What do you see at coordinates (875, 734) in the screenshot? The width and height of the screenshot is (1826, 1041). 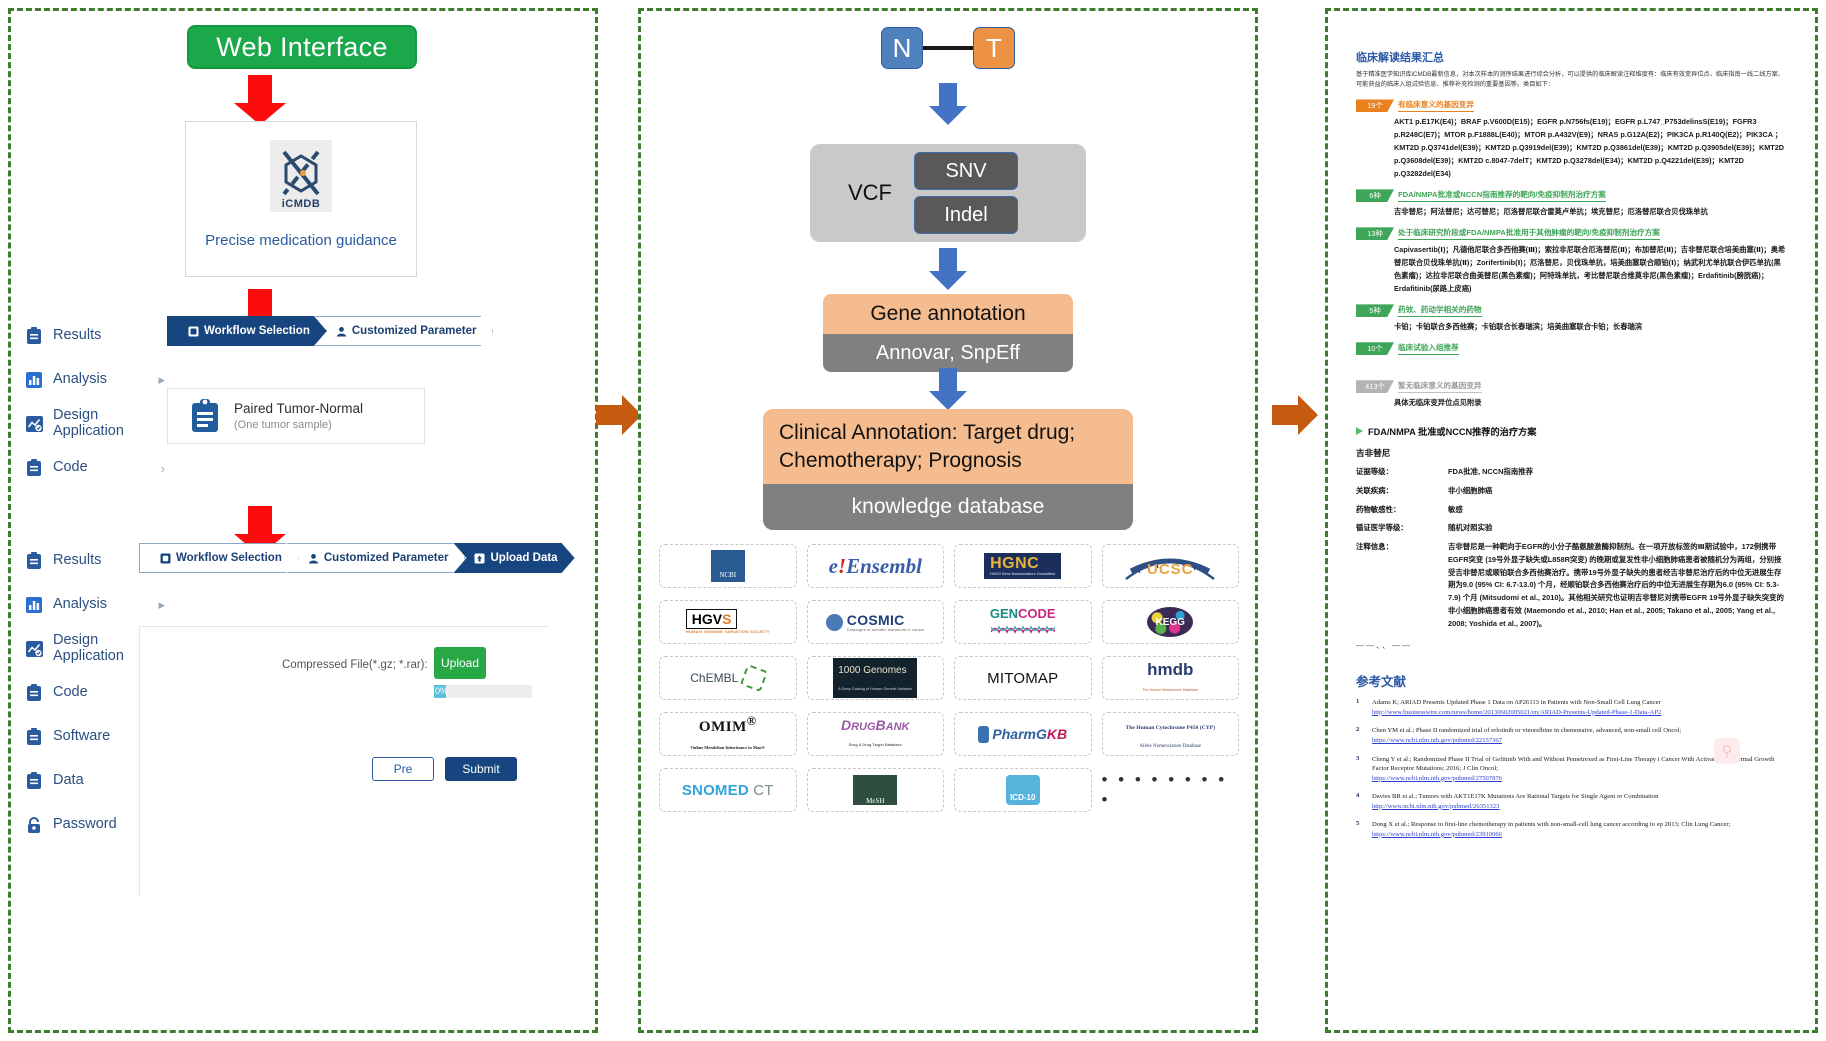 I see `db-logo-drugbank: DRUGBANK Drug & Drug Target Database` at bounding box center [875, 734].